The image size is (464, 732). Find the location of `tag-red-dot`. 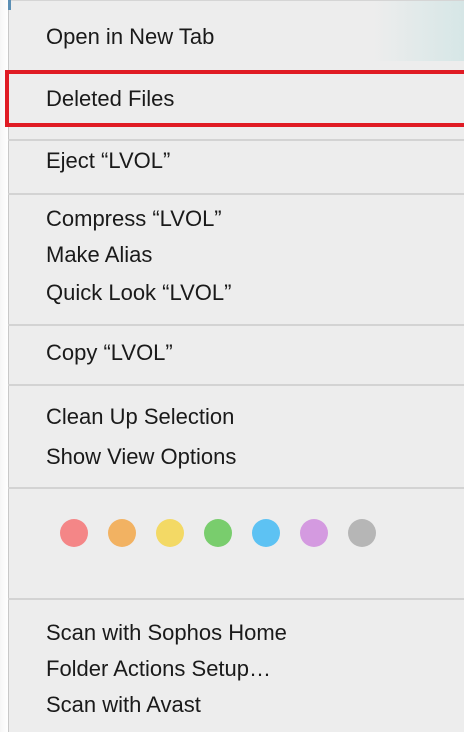

tag-red-dot is located at coordinates (74, 533).